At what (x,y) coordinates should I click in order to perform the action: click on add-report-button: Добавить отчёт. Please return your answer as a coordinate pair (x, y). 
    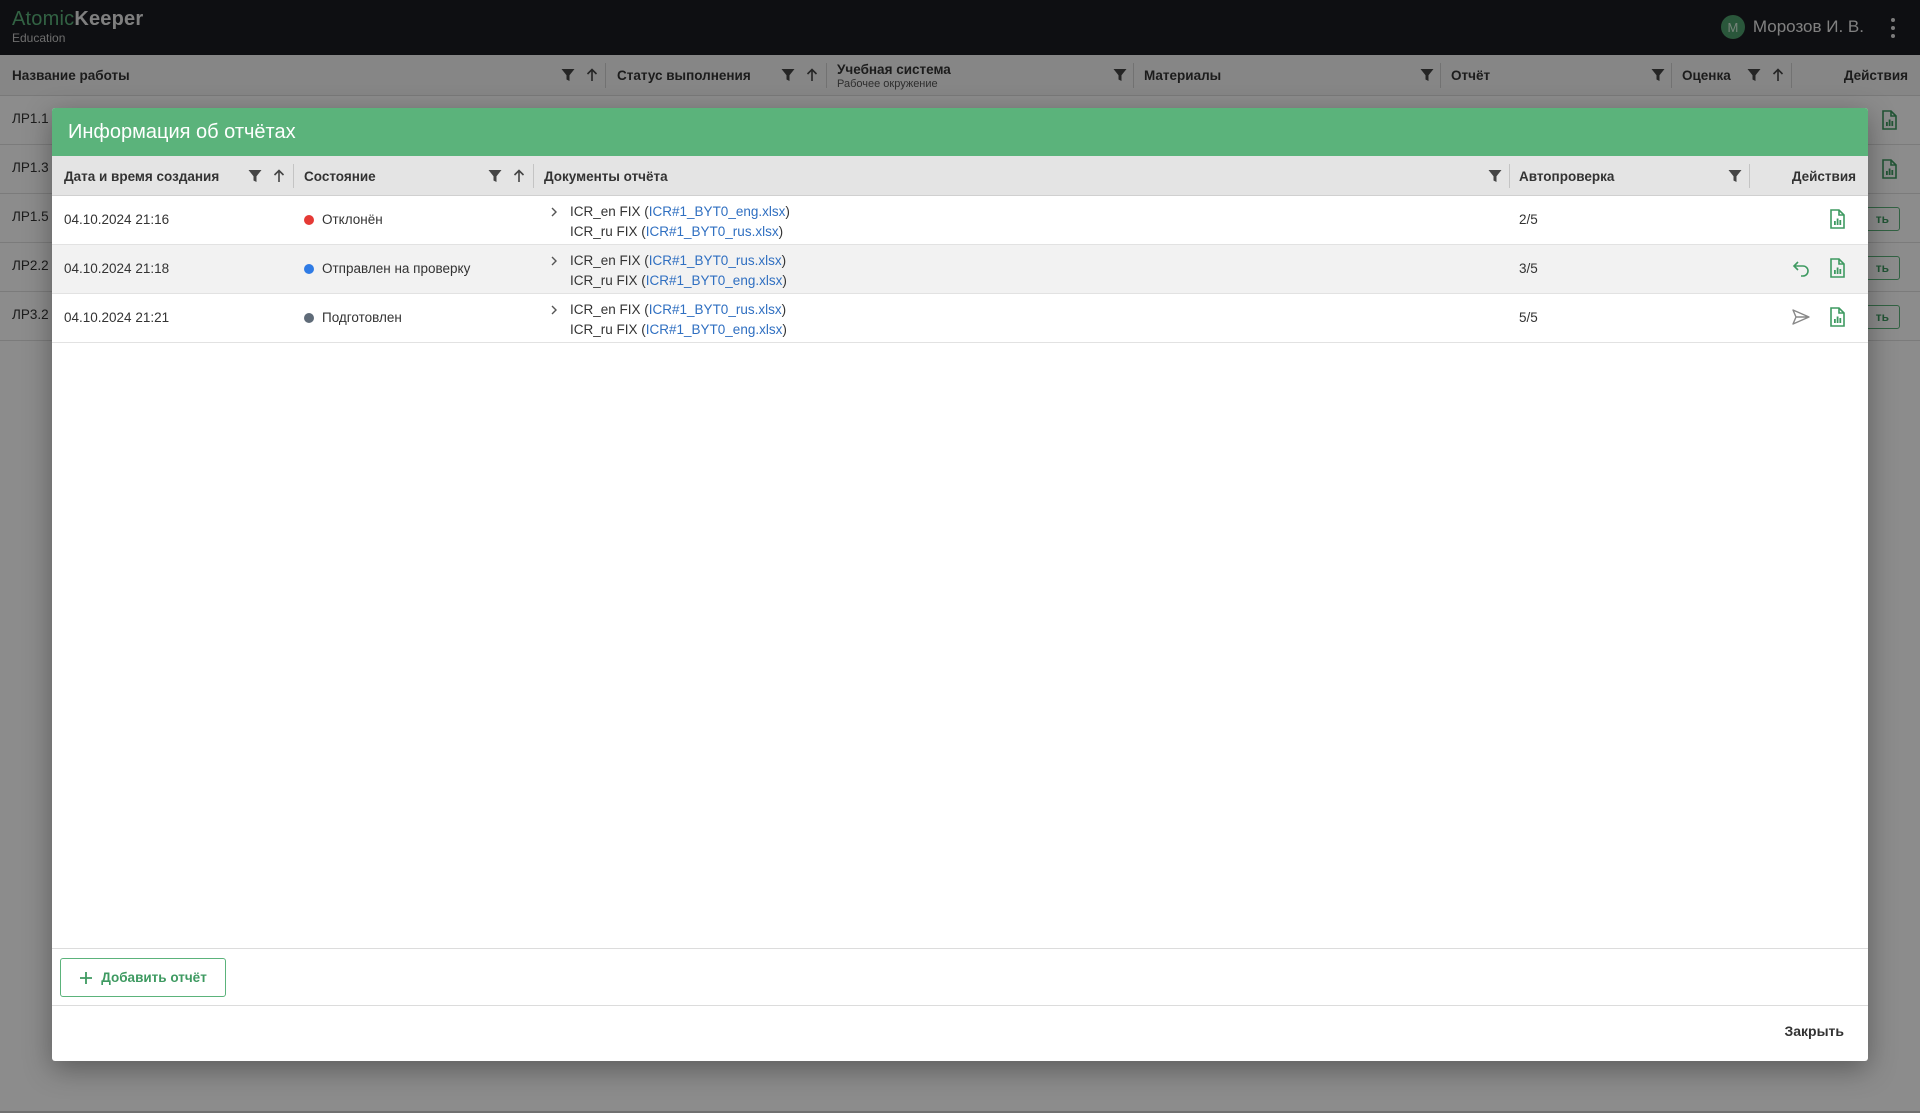
    Looking at the image, I should click on (143, 977).